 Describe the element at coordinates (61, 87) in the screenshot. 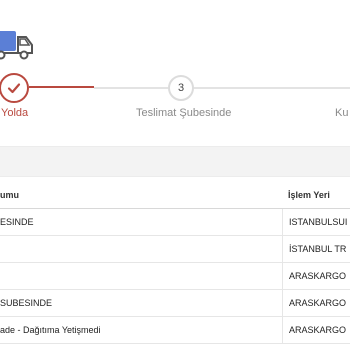

I see `progress-line-completed` at that location.